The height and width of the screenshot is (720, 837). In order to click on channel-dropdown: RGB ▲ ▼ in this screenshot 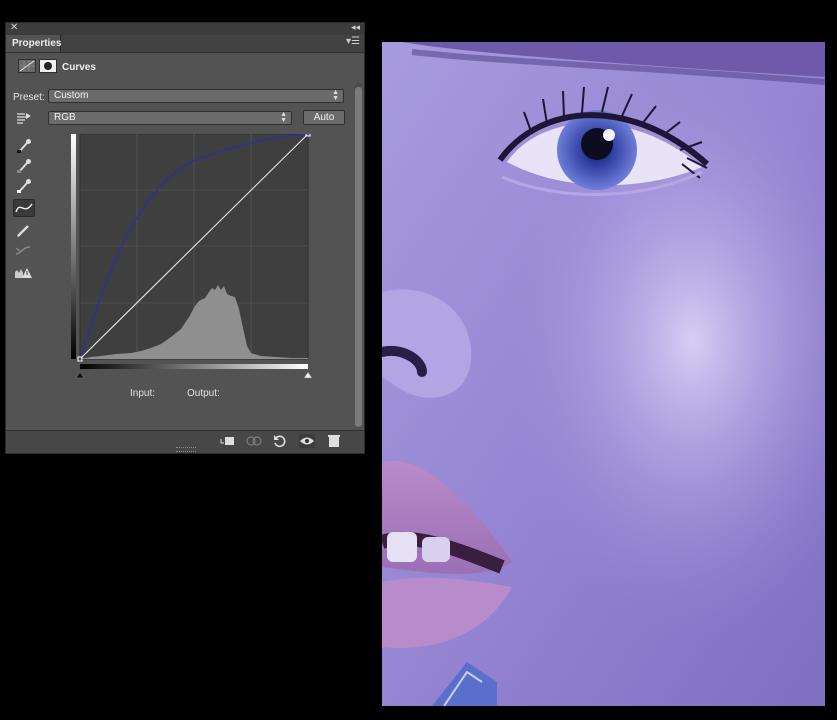, I will do `click(170, 118)`.